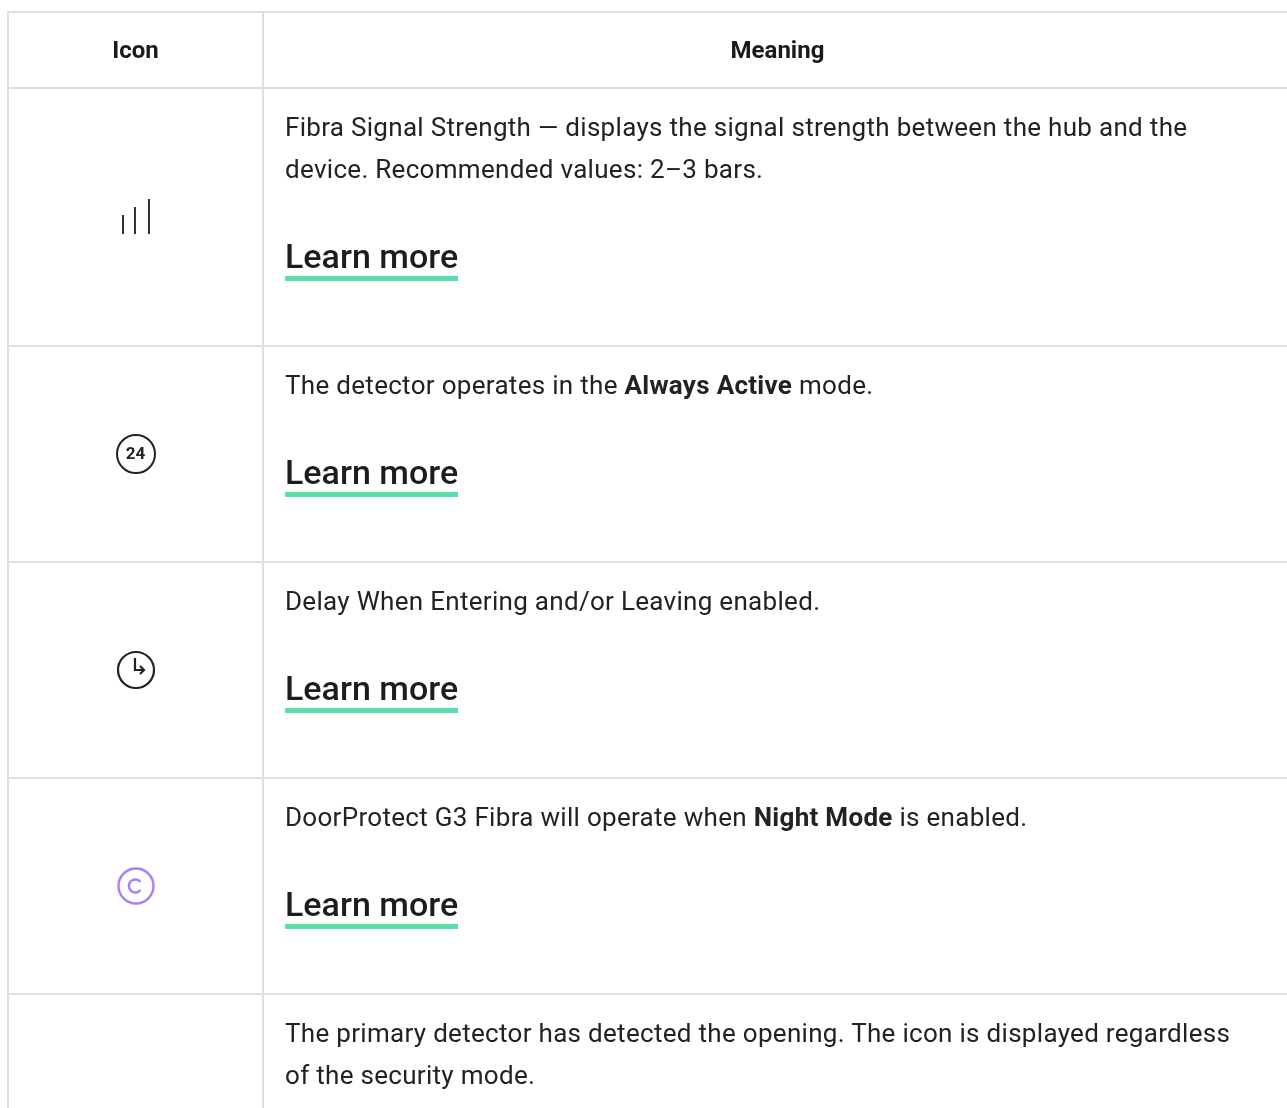  I want to click on column-header: Icon, so click(135, 50).